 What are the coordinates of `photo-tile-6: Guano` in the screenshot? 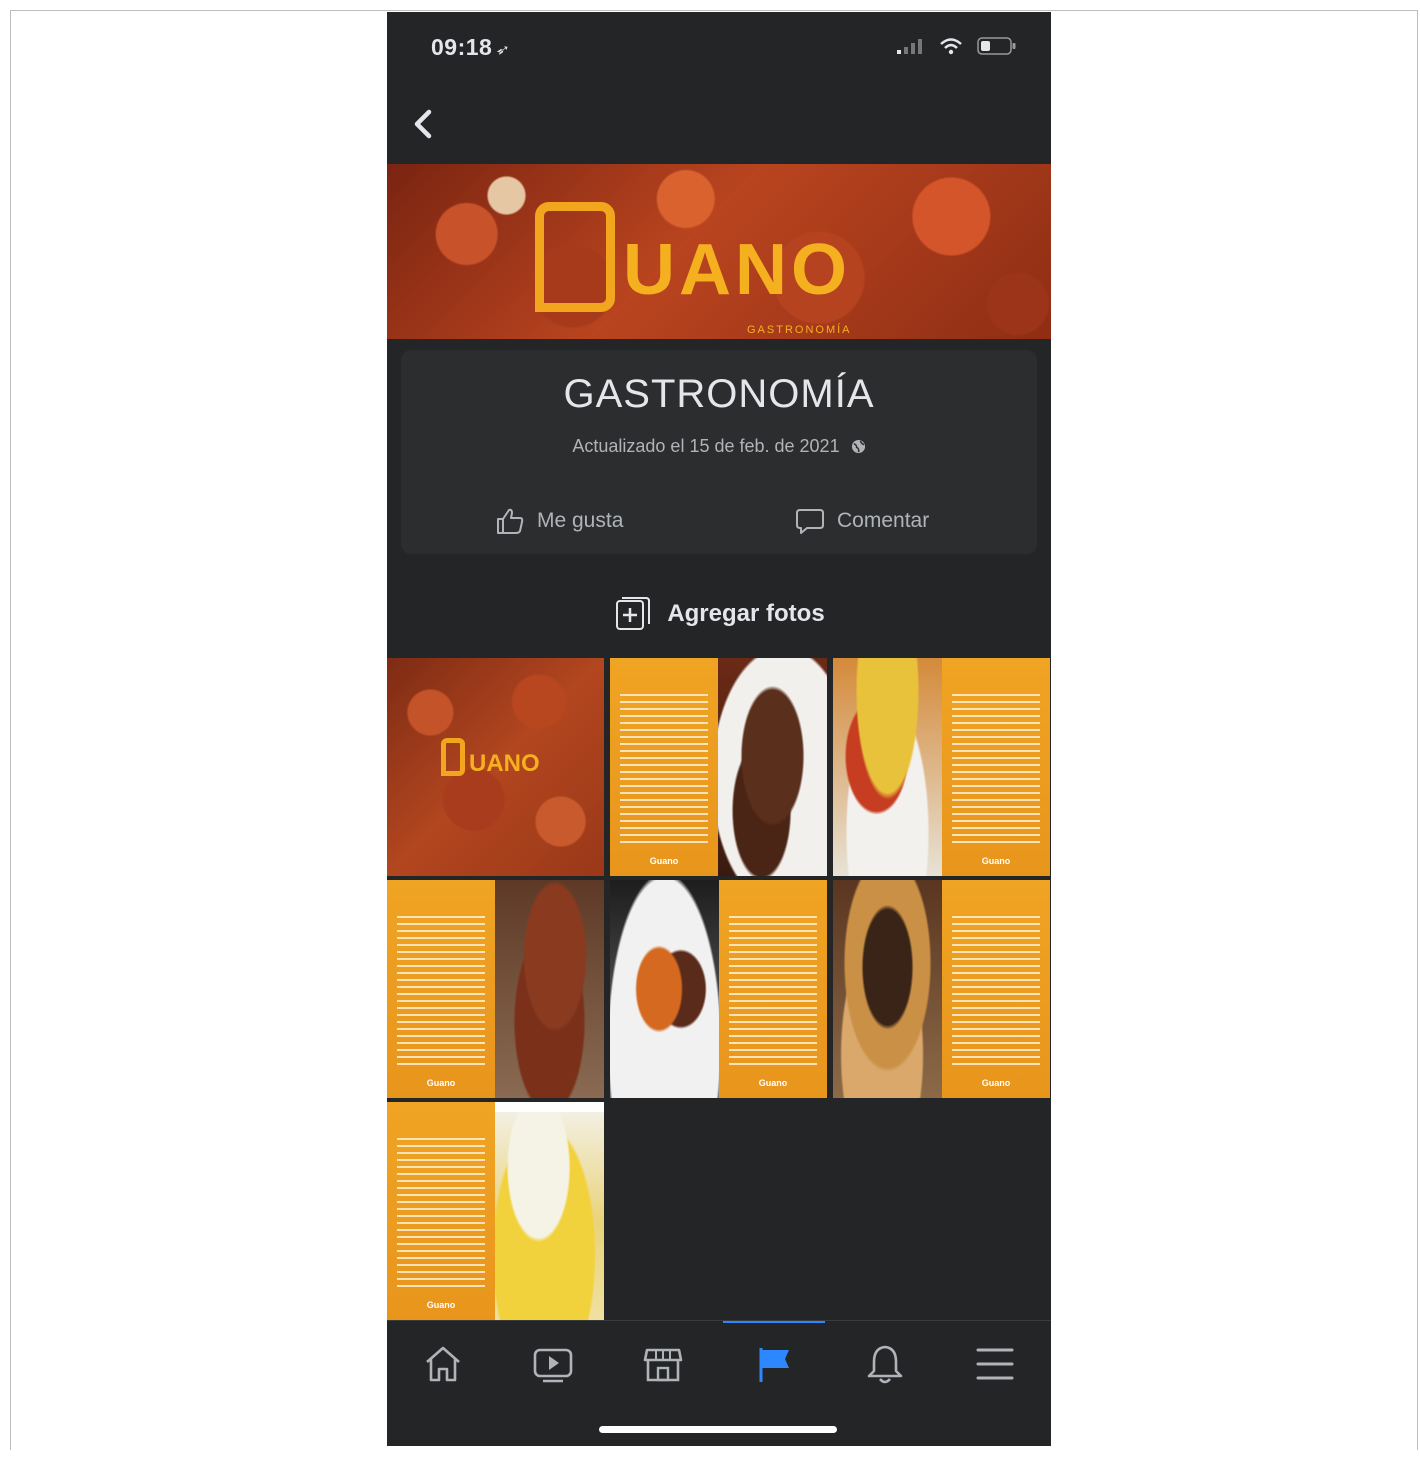 It's located at (941, 989).